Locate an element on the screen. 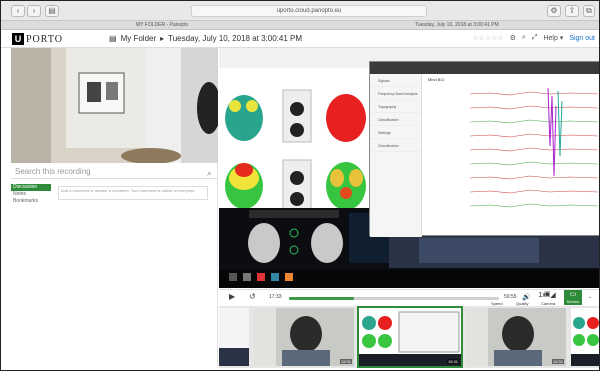  logo-text: PORTO is located at coordinates (45, 39).